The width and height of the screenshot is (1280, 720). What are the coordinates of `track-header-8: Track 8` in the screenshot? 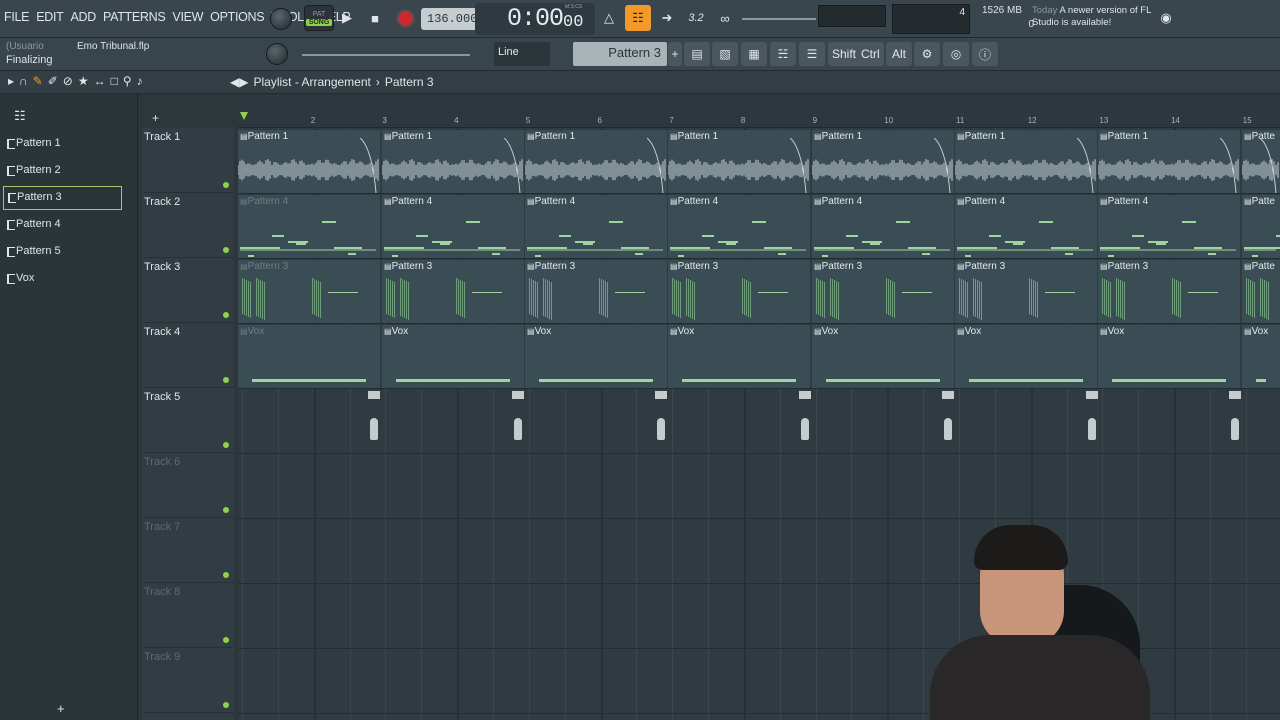 It's located at (188, 615).